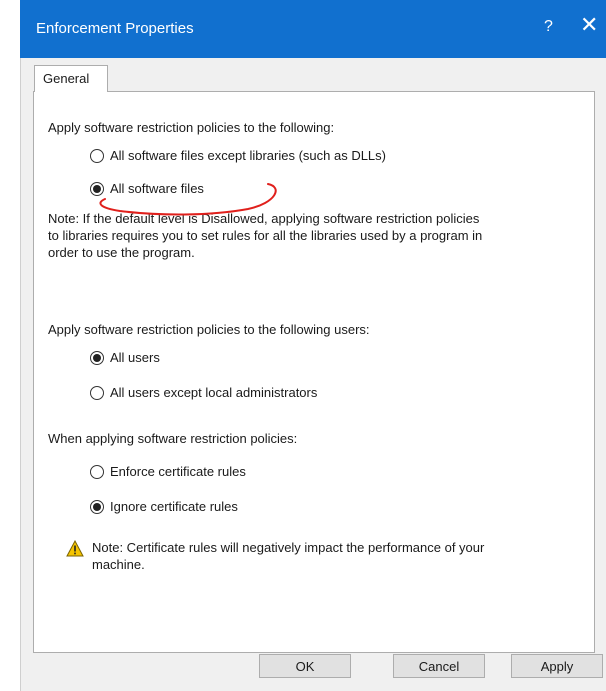  Describe the element at coordinates (313, 29) in the screenshot. I see `title-bar: Enforcement Properties ? ✕` at that location.